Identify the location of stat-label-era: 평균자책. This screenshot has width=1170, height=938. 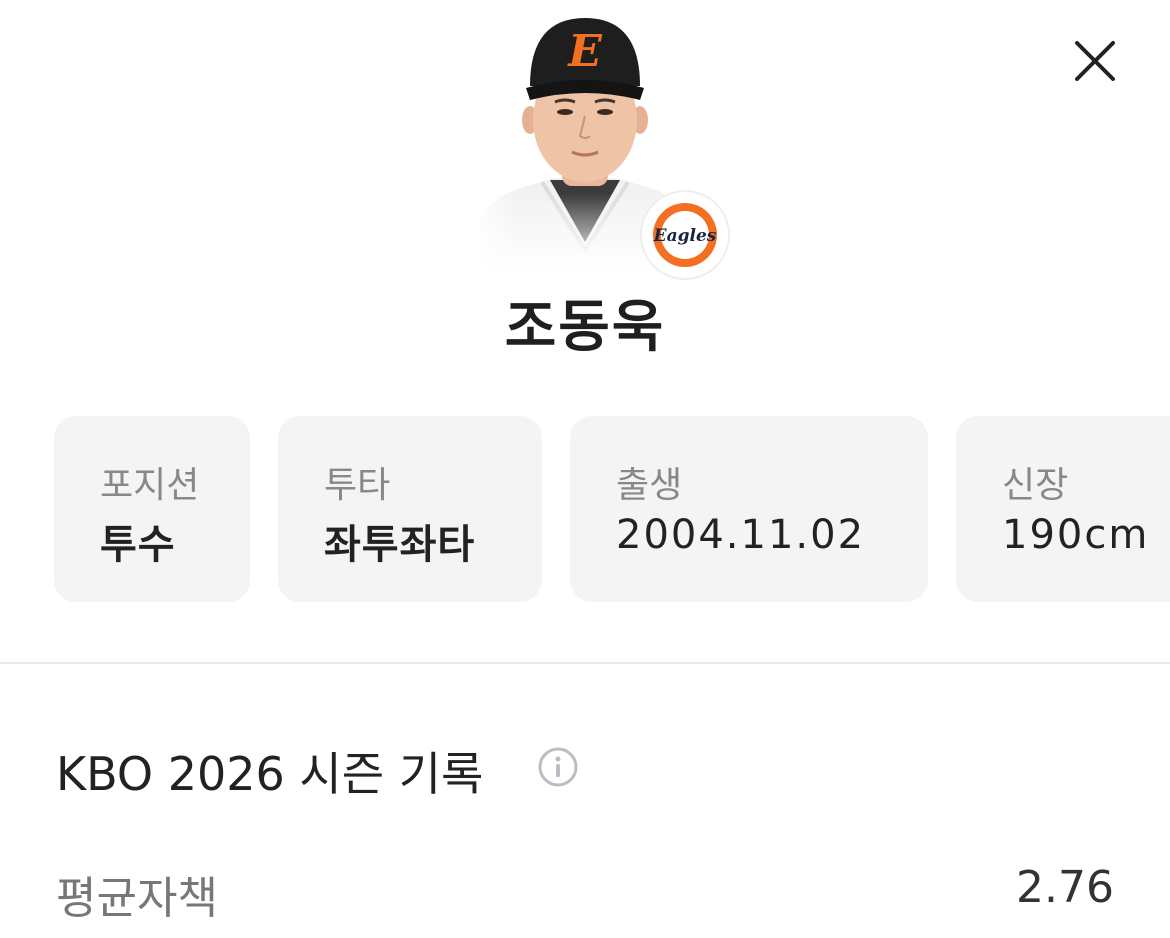
(137, 898).